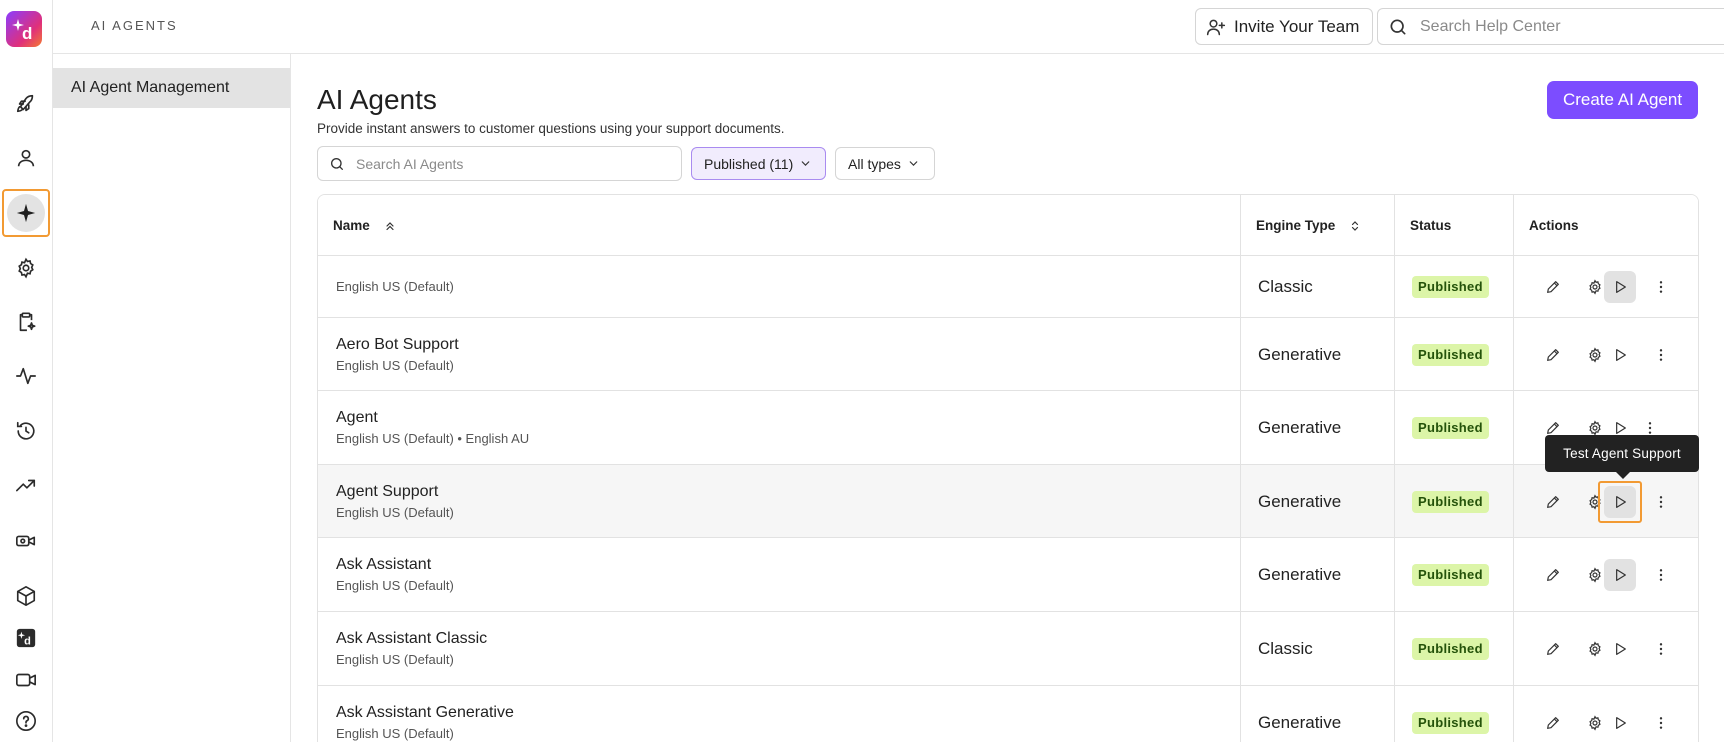 Image resolution: width=1724 pixels, height=742 pixels. I want to click on sidebar-item-help, so click(26, 721).